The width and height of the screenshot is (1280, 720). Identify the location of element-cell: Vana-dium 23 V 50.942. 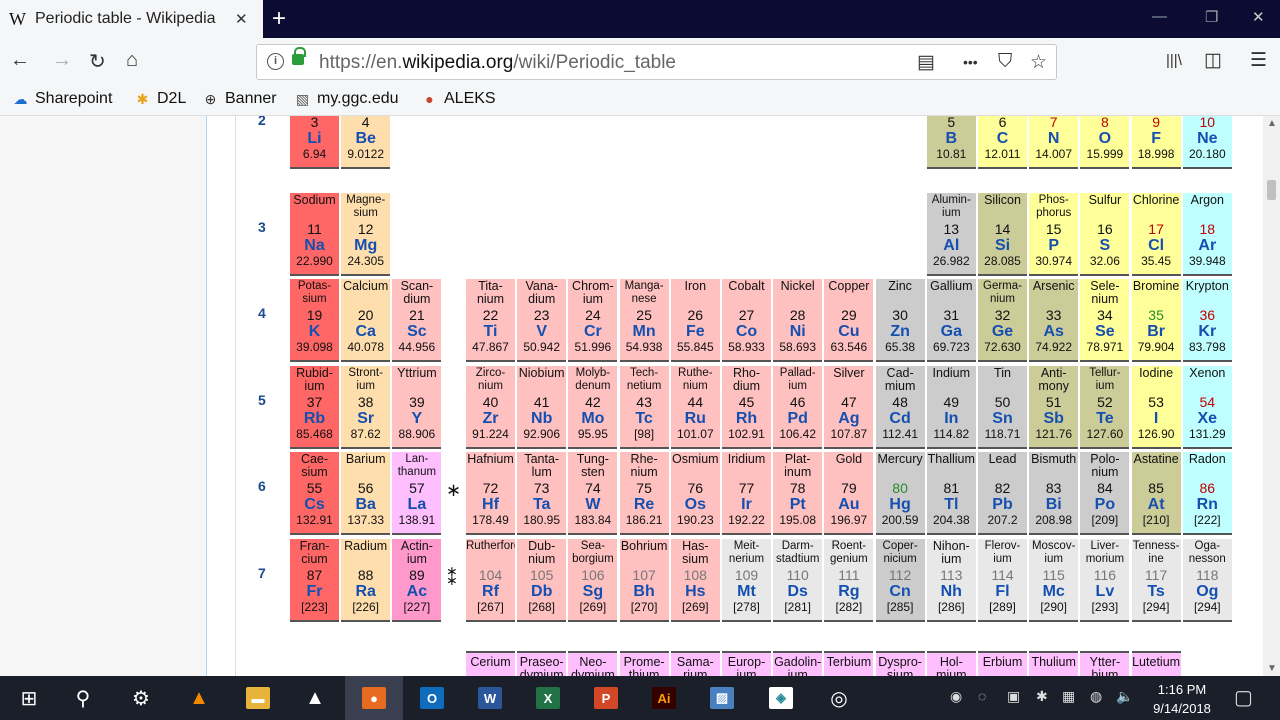
(542, 320).